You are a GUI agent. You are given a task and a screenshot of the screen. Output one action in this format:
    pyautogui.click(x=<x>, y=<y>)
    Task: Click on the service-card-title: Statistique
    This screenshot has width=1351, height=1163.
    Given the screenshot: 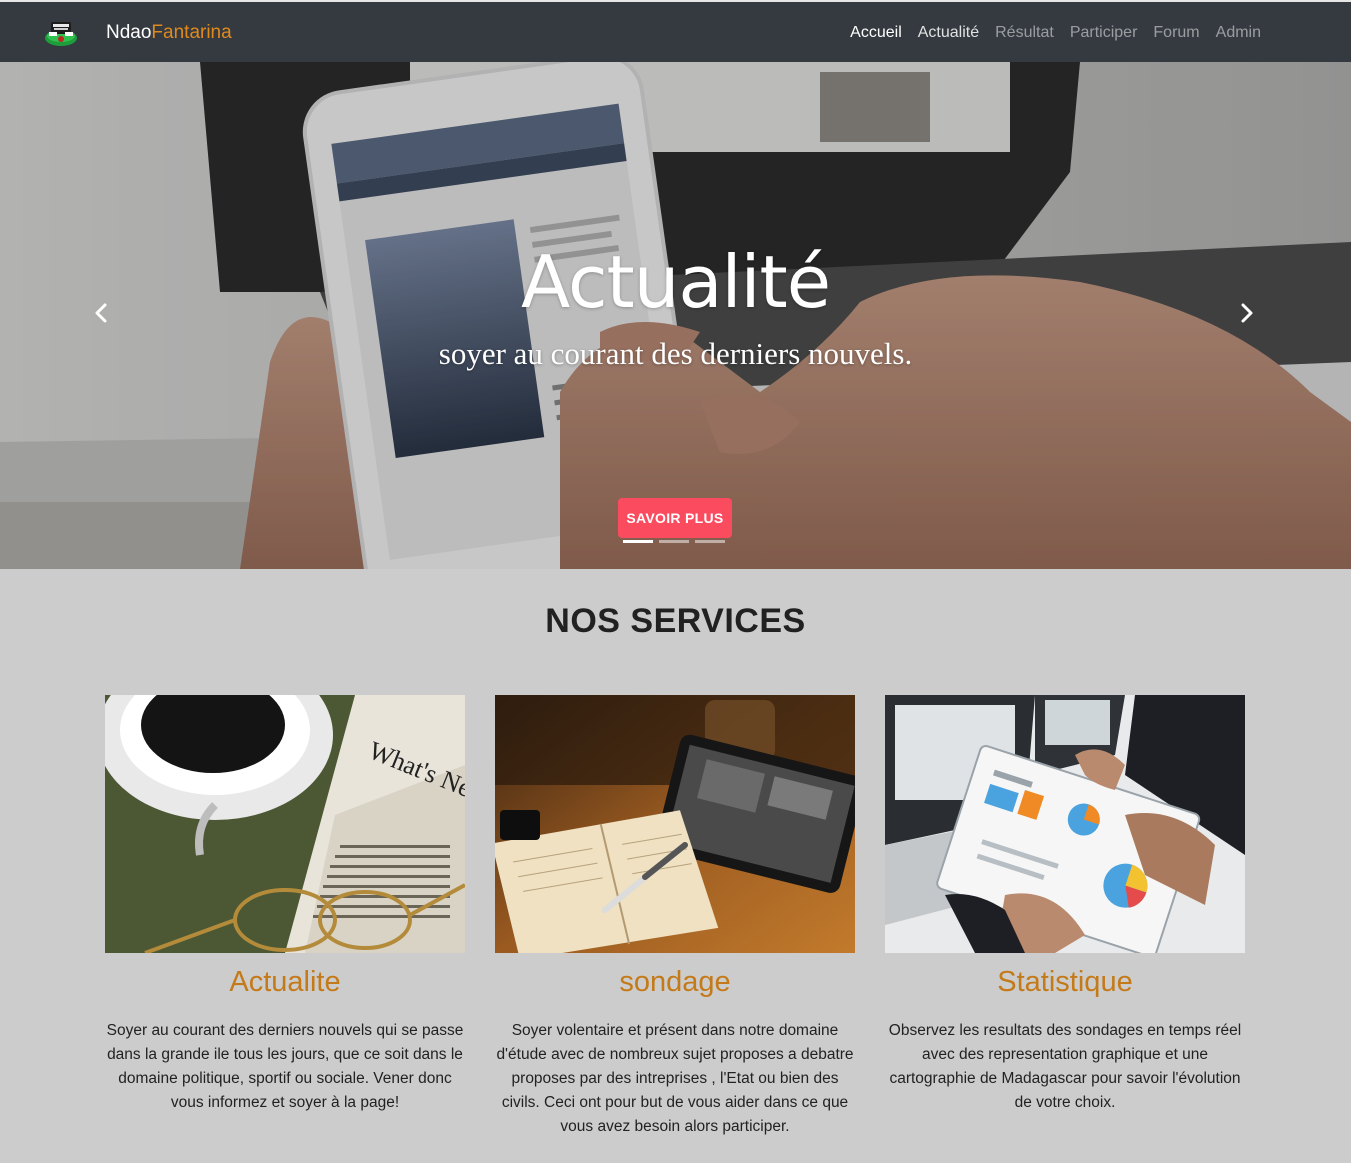 What is the action you would take?
    pyautogui.click(x=1065, y=982)
    